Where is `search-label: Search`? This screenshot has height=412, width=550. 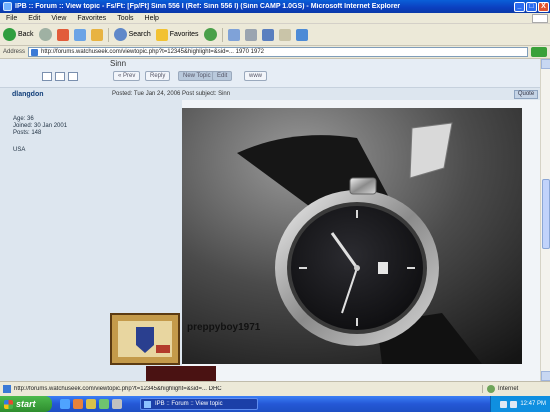 search-label: Search is located at coordinates (139, 34).